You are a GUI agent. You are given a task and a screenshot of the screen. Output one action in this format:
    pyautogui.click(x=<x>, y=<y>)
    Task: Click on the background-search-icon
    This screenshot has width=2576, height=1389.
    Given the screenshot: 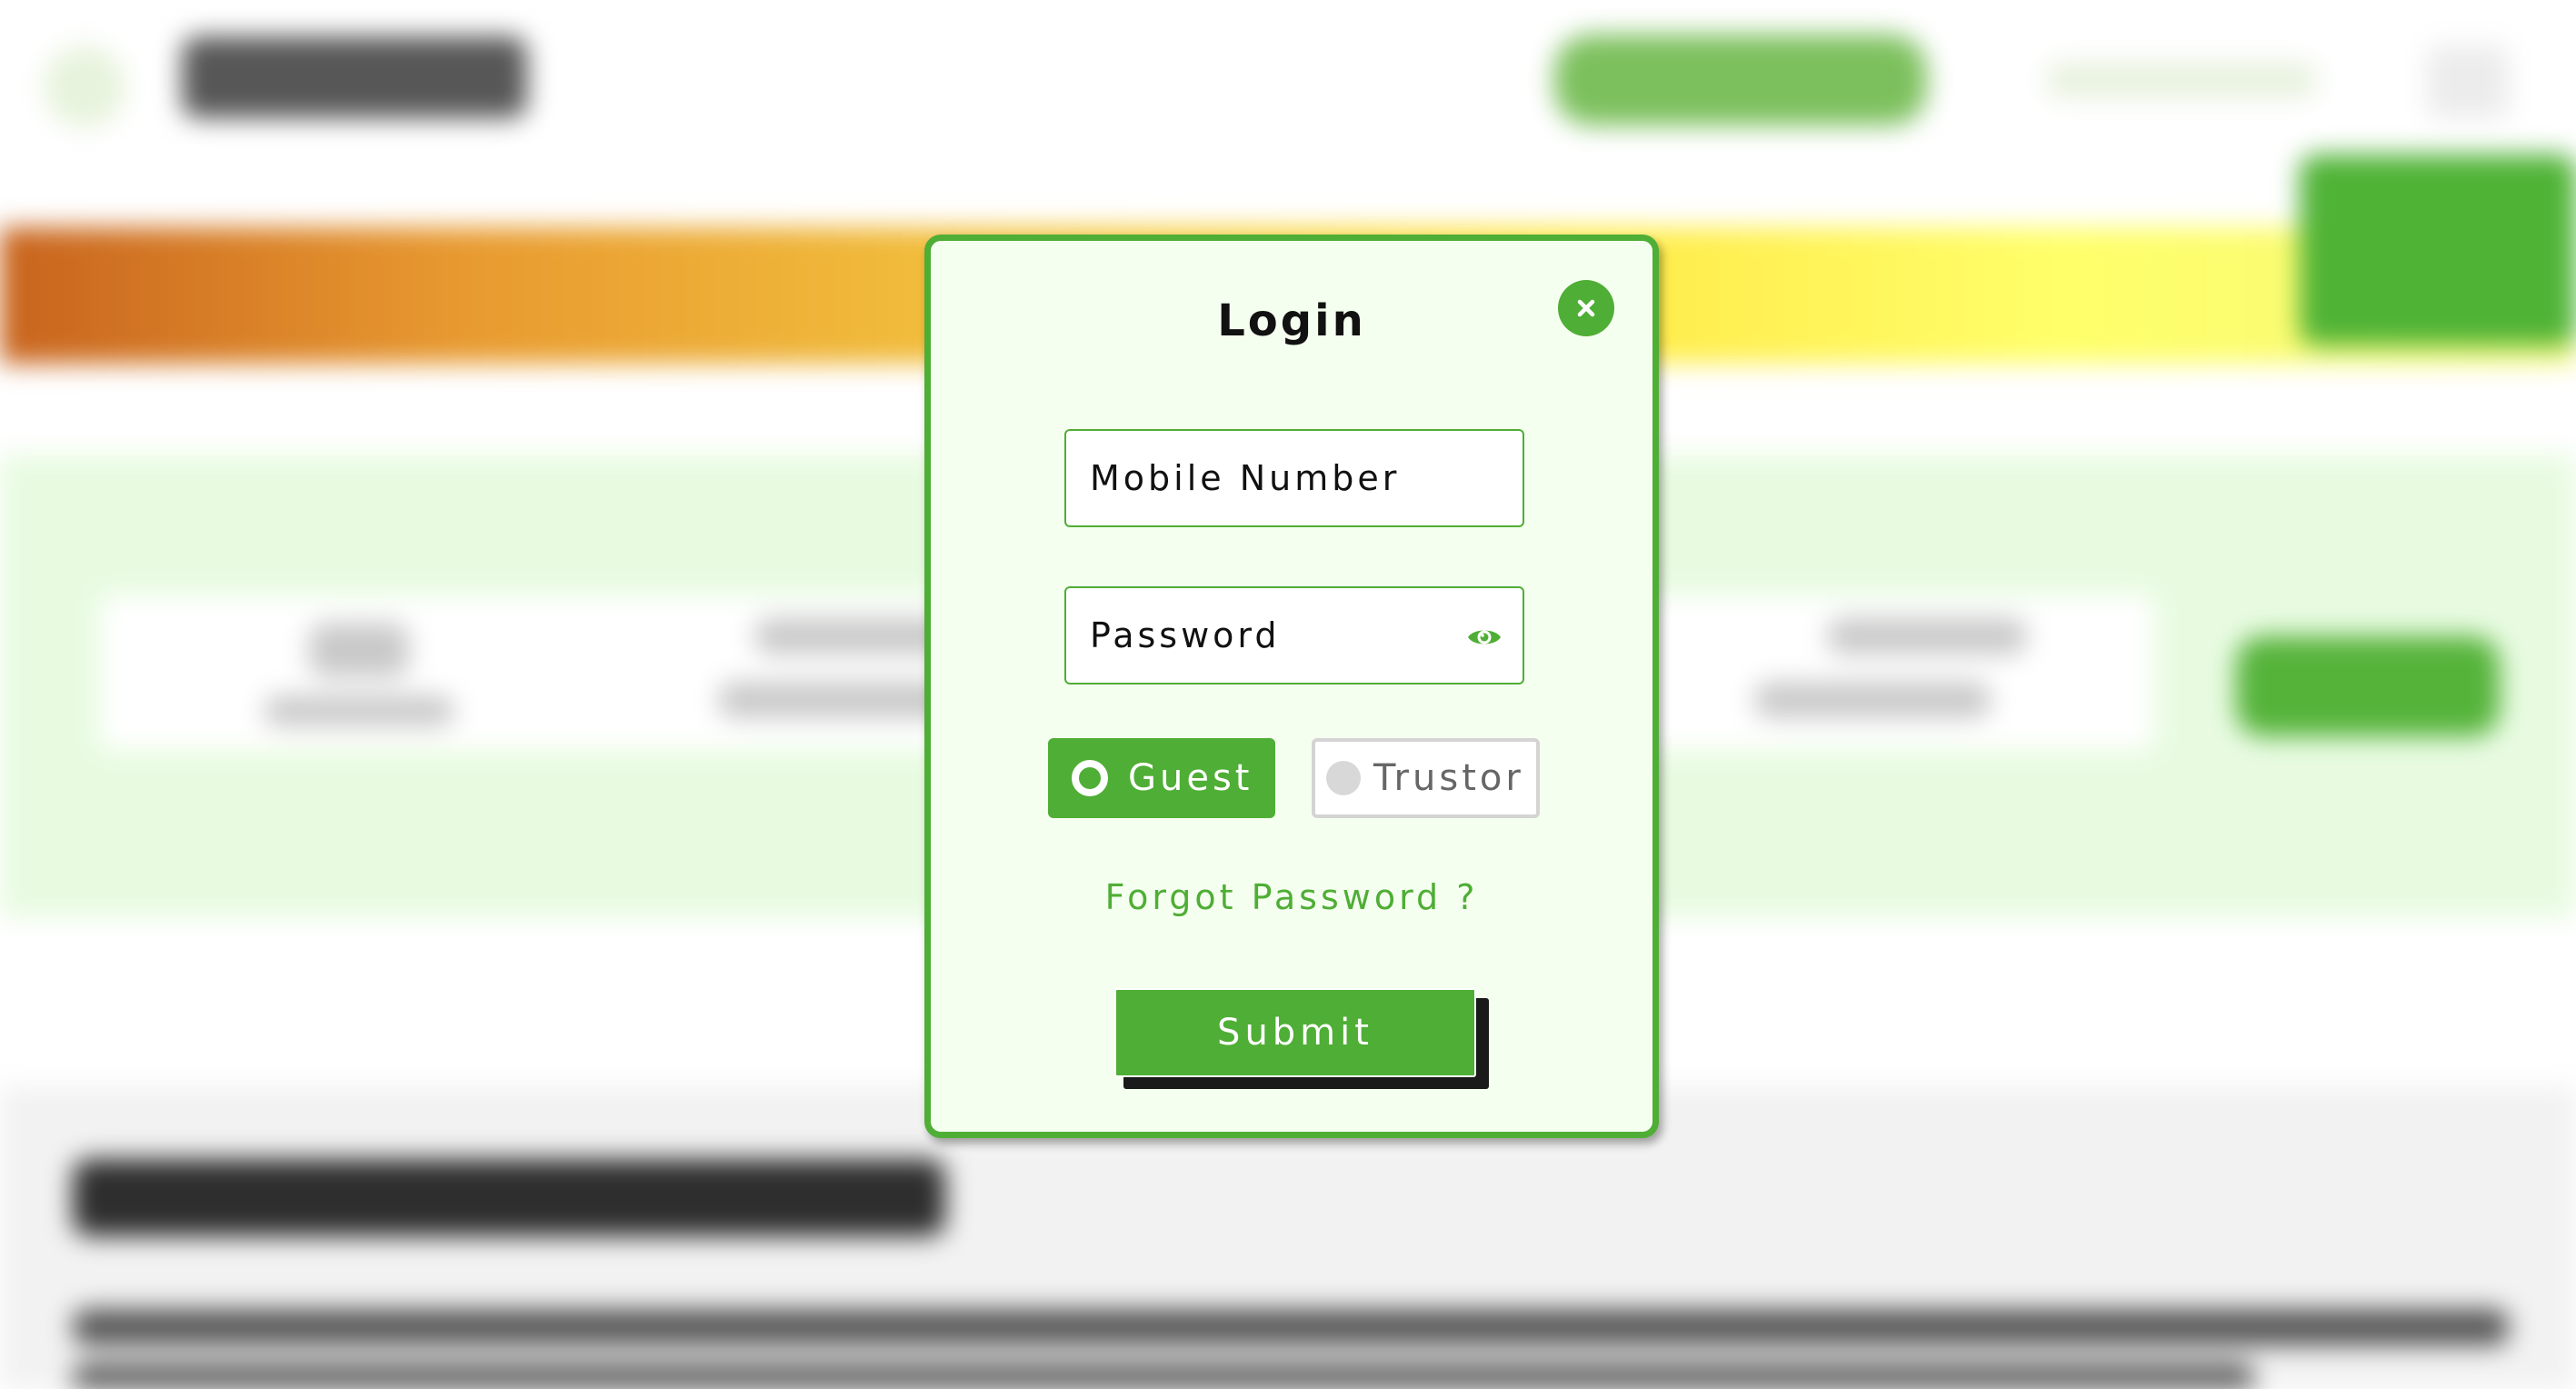 What is the action you would take?
    pyautogui.click(x=359, y=650)
    